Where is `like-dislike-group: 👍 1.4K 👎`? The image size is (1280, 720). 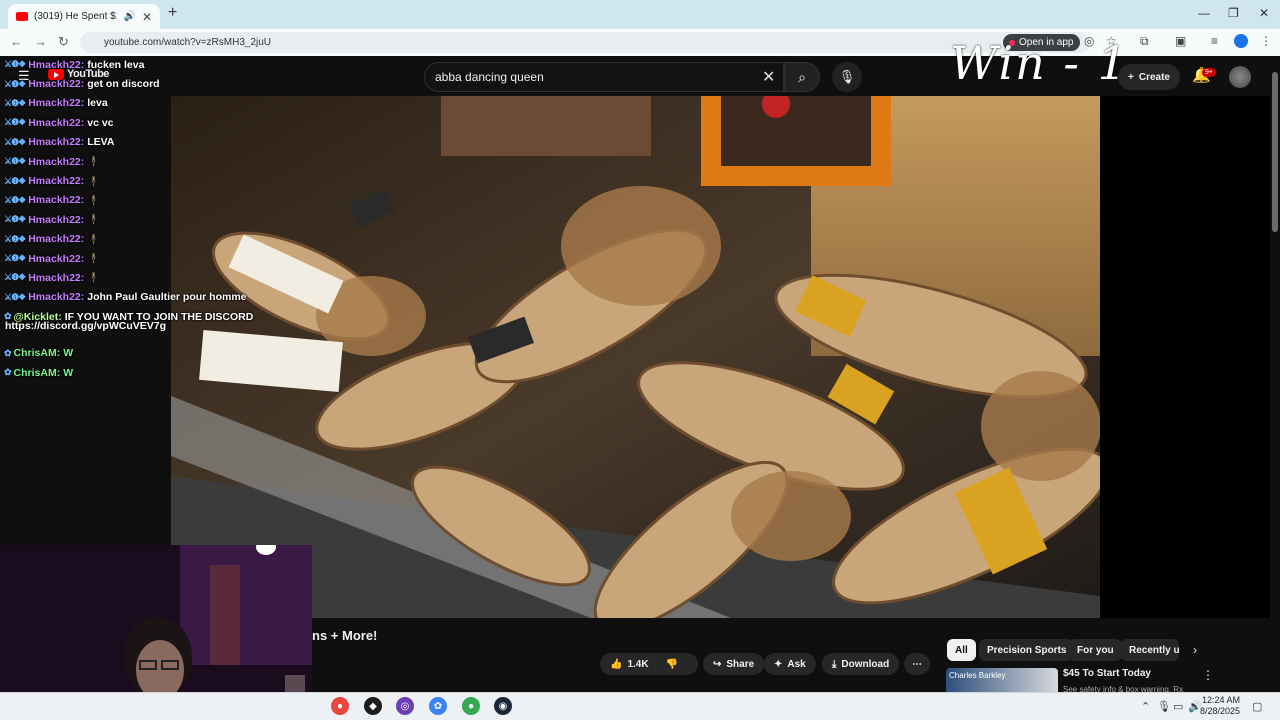
like-dislike-group: 👍 1.4K 👎 is located at coordinates (649, 664).